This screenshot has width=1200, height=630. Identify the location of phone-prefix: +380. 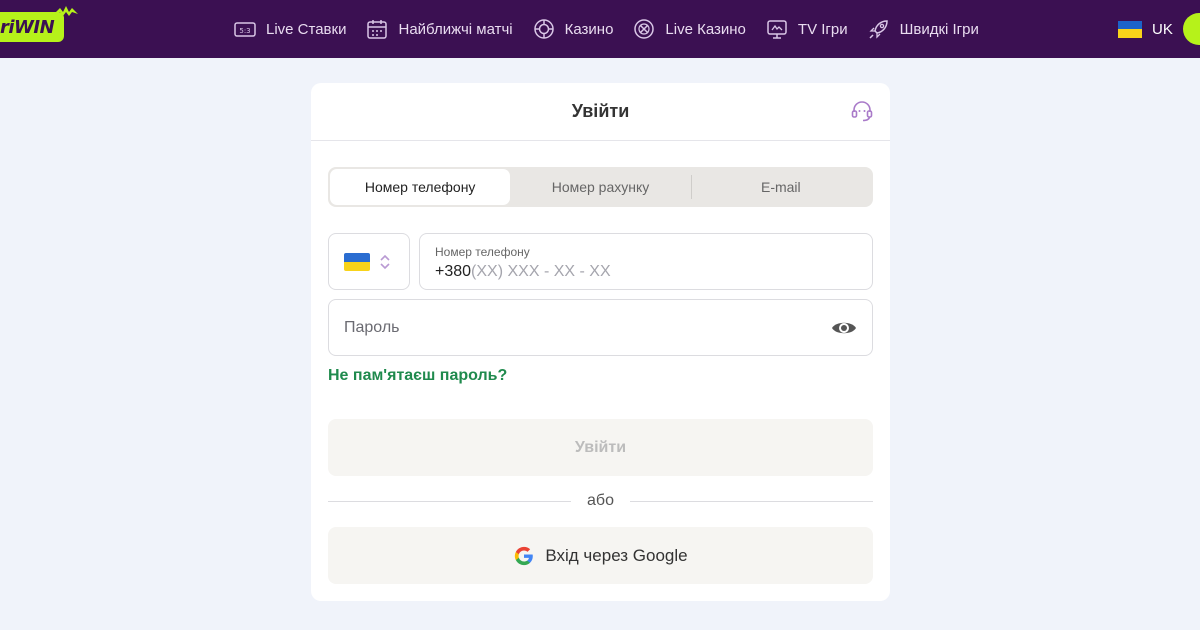
(453, 271).